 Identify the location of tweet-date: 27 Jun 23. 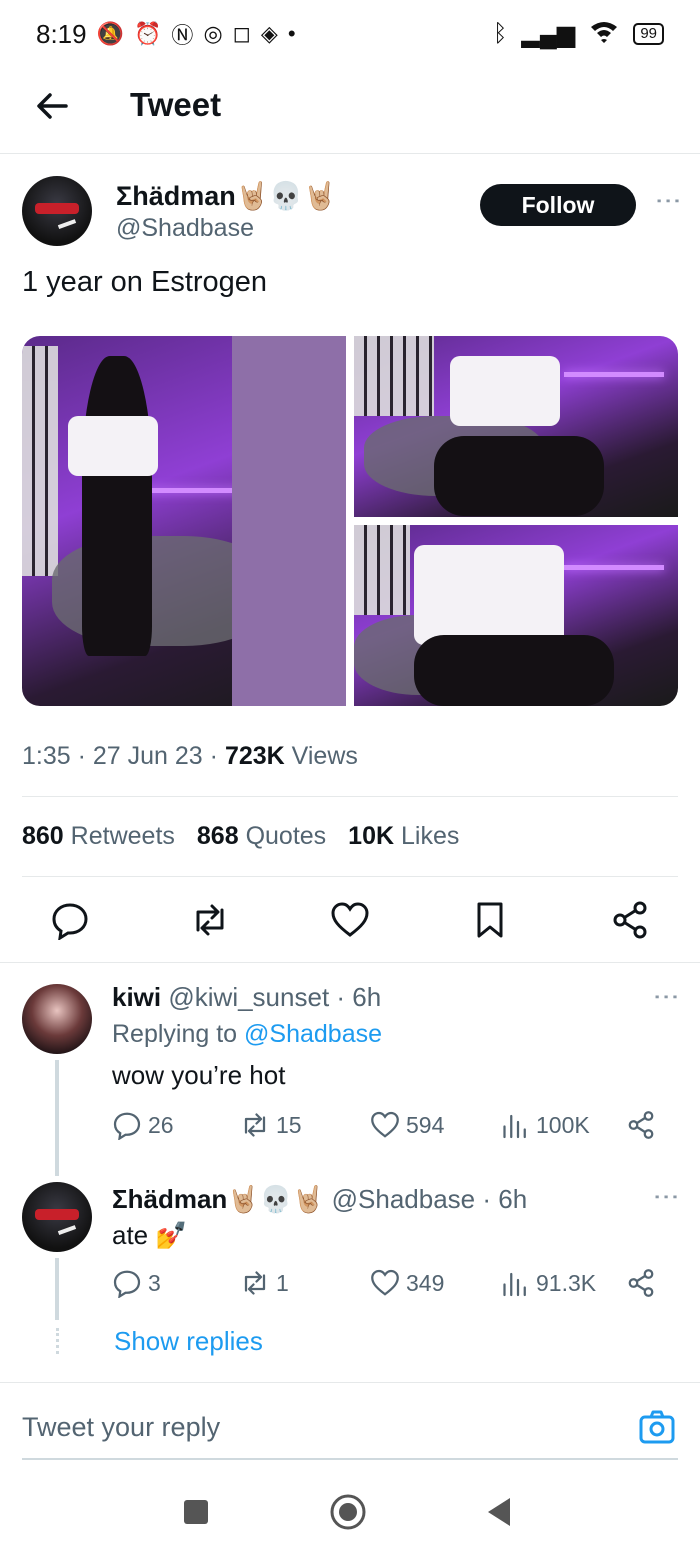
(148, 756).